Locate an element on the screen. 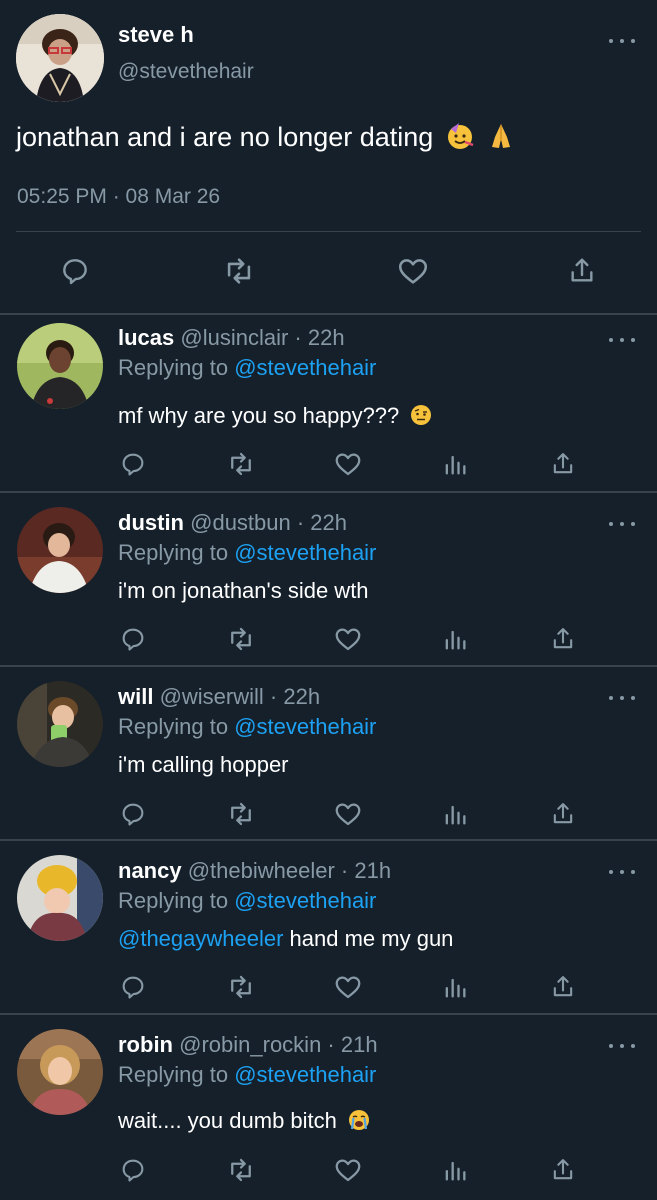 The image size is (657, 1200). user-handle: @robin_rockin · 21h is located at coordinates (278, 1044).